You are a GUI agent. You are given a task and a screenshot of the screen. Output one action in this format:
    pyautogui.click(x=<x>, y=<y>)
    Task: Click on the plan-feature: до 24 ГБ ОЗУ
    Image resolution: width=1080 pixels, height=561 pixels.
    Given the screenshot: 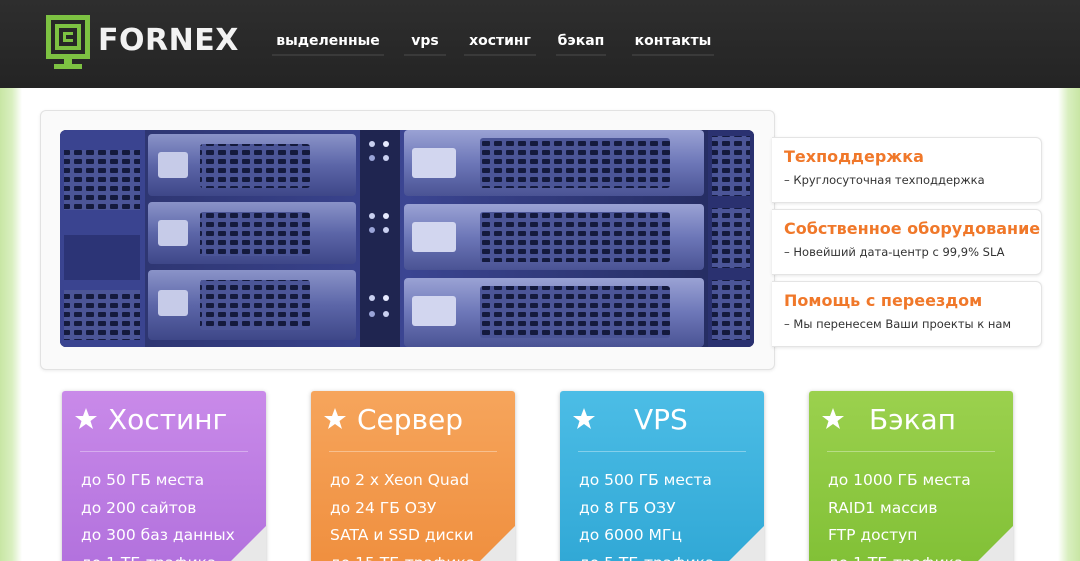 What is the action you would take?
    pyautogui.click(x=383, y=507)
    